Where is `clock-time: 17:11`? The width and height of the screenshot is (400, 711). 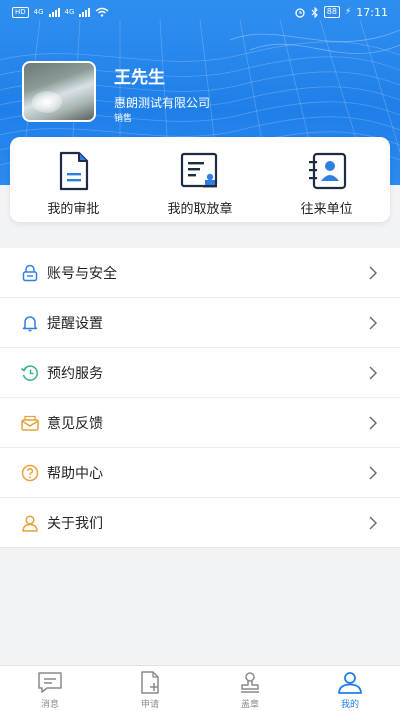 clock-time: 17:11 is located at coordinates (372, 12).